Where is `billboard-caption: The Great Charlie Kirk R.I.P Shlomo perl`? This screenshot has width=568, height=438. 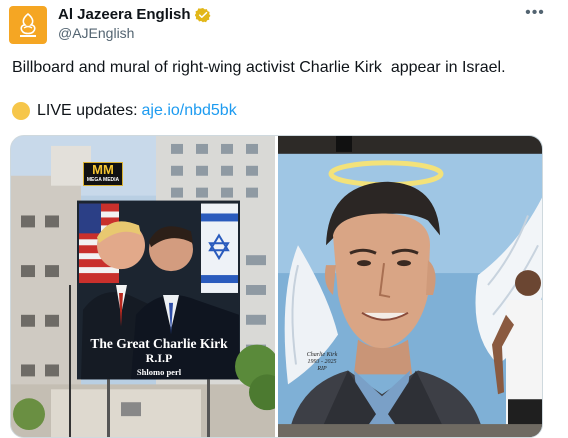 billboard-caption: The Great Charlie Kirk R.I.P Shlomo perl is located at coordinates (159, 357).